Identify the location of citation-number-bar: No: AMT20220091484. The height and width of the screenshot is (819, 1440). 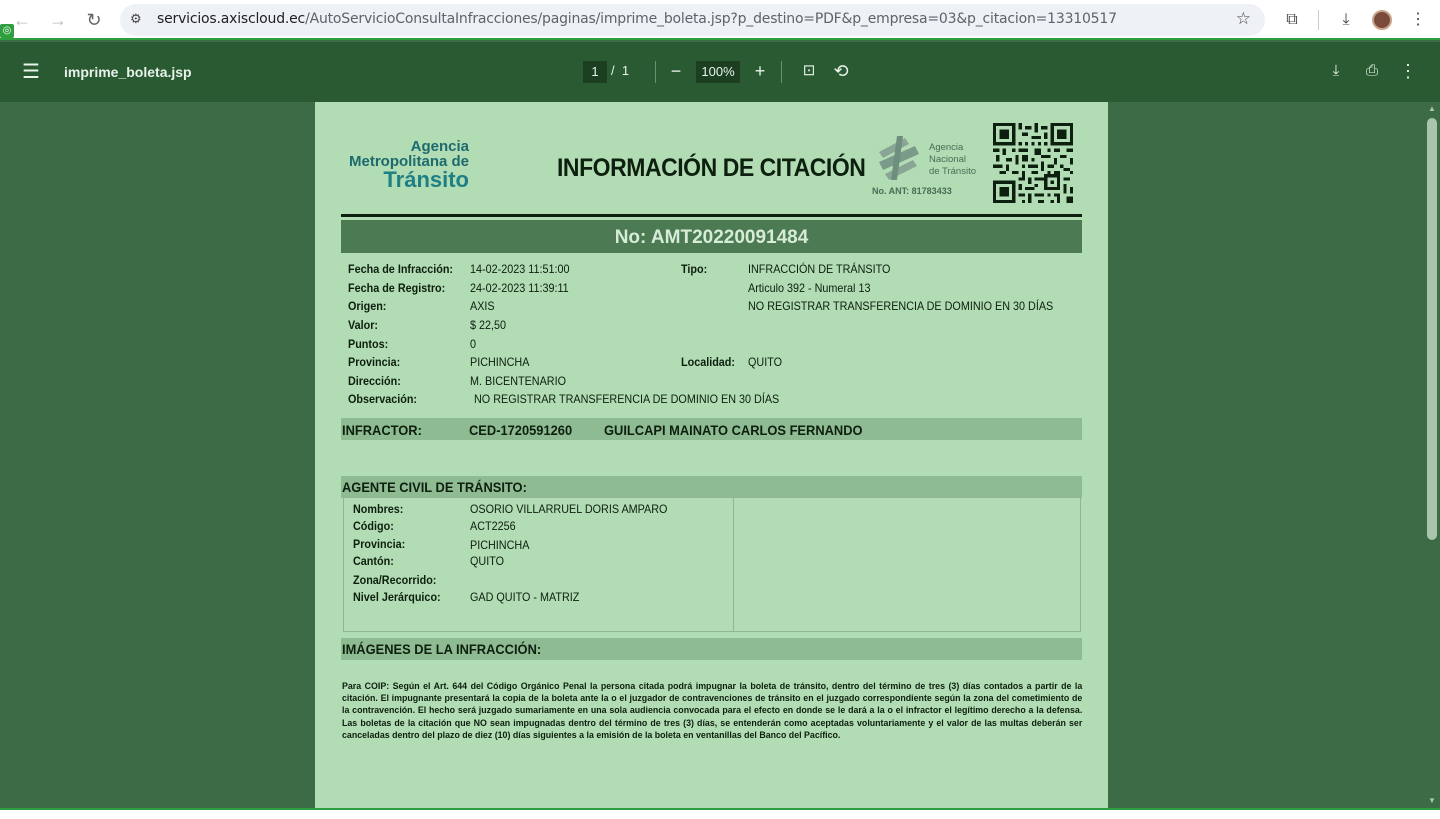
(711, 236).